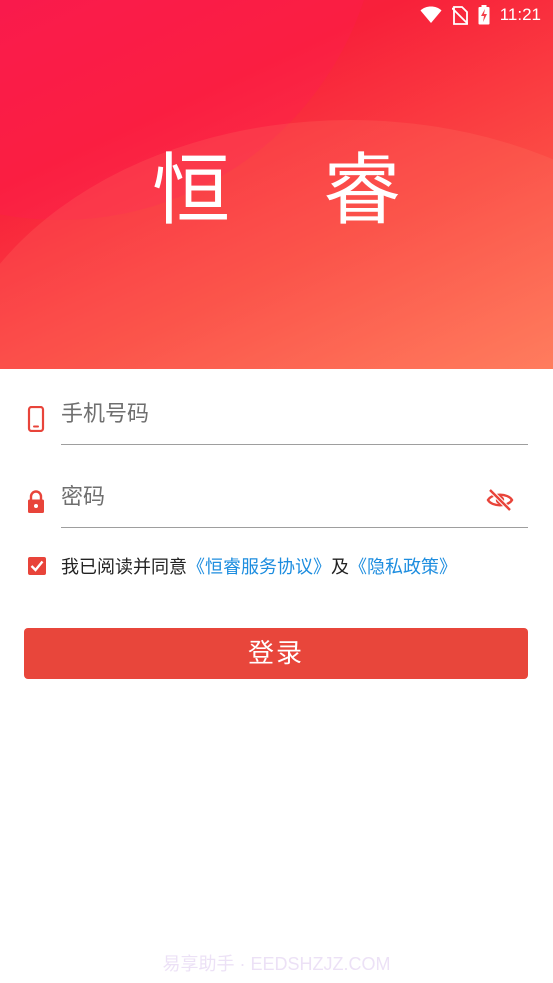  Describe the element at coordinates (293, 191) in the screenshot. I see `app-title: 恒 睿` at that location.